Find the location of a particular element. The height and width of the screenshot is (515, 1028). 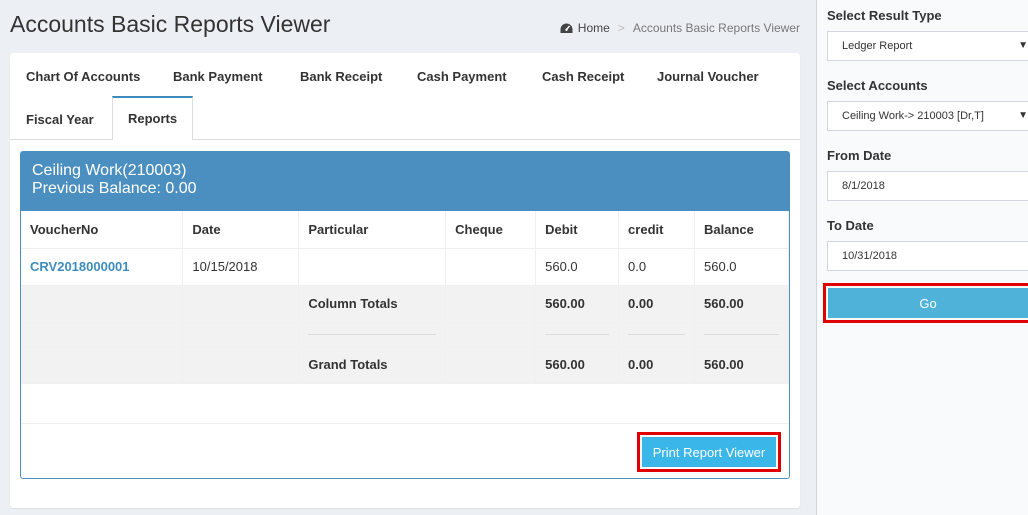

tab-cash-receipt: Cash Receipt is located at coordinates (583, 76).